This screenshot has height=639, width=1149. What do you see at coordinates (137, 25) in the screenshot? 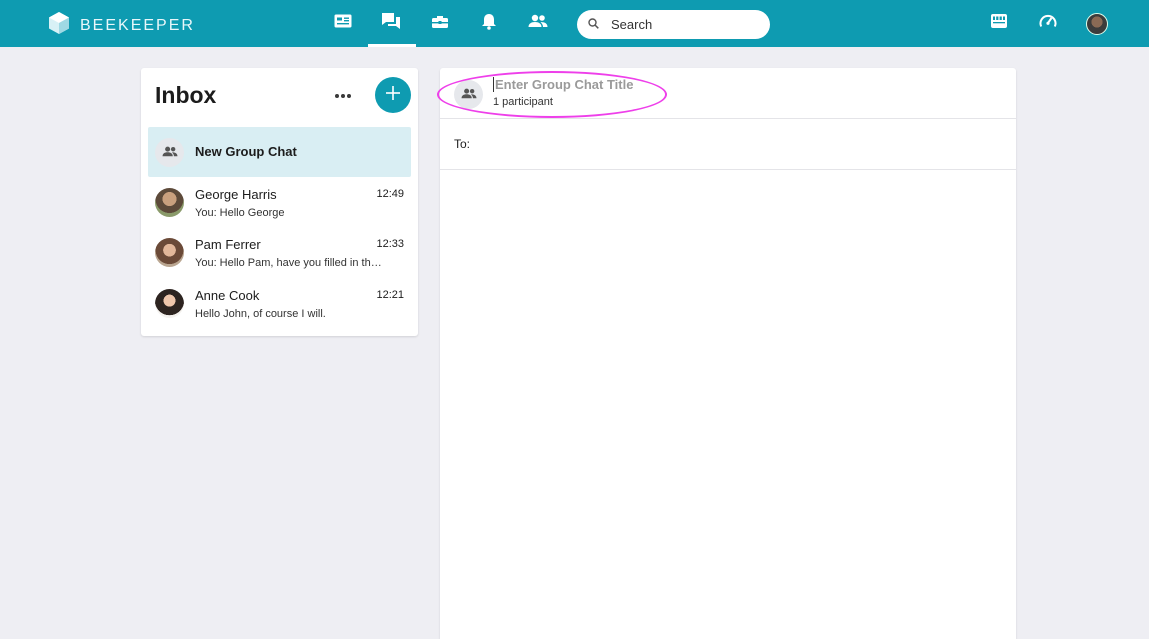
I see `brand-name: BEEKEEPER` at bounding box center [137, 25].